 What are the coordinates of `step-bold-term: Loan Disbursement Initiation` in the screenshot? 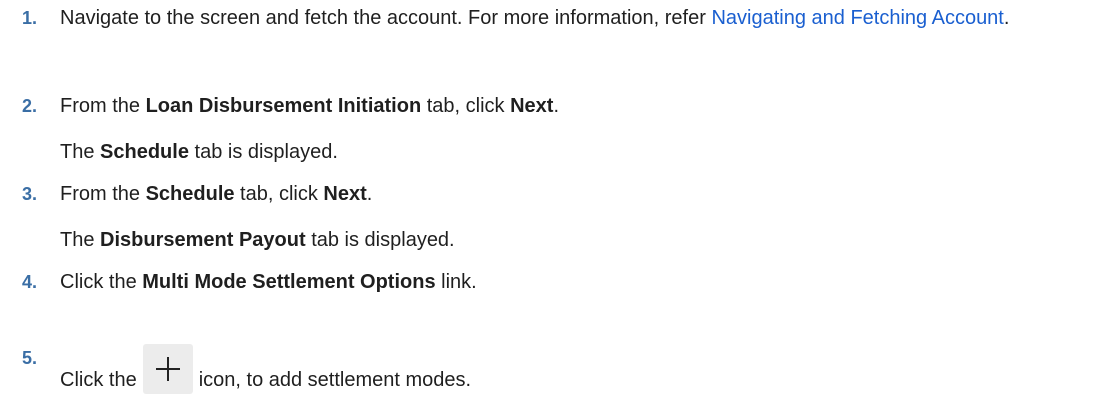 It's located at (283, 106).